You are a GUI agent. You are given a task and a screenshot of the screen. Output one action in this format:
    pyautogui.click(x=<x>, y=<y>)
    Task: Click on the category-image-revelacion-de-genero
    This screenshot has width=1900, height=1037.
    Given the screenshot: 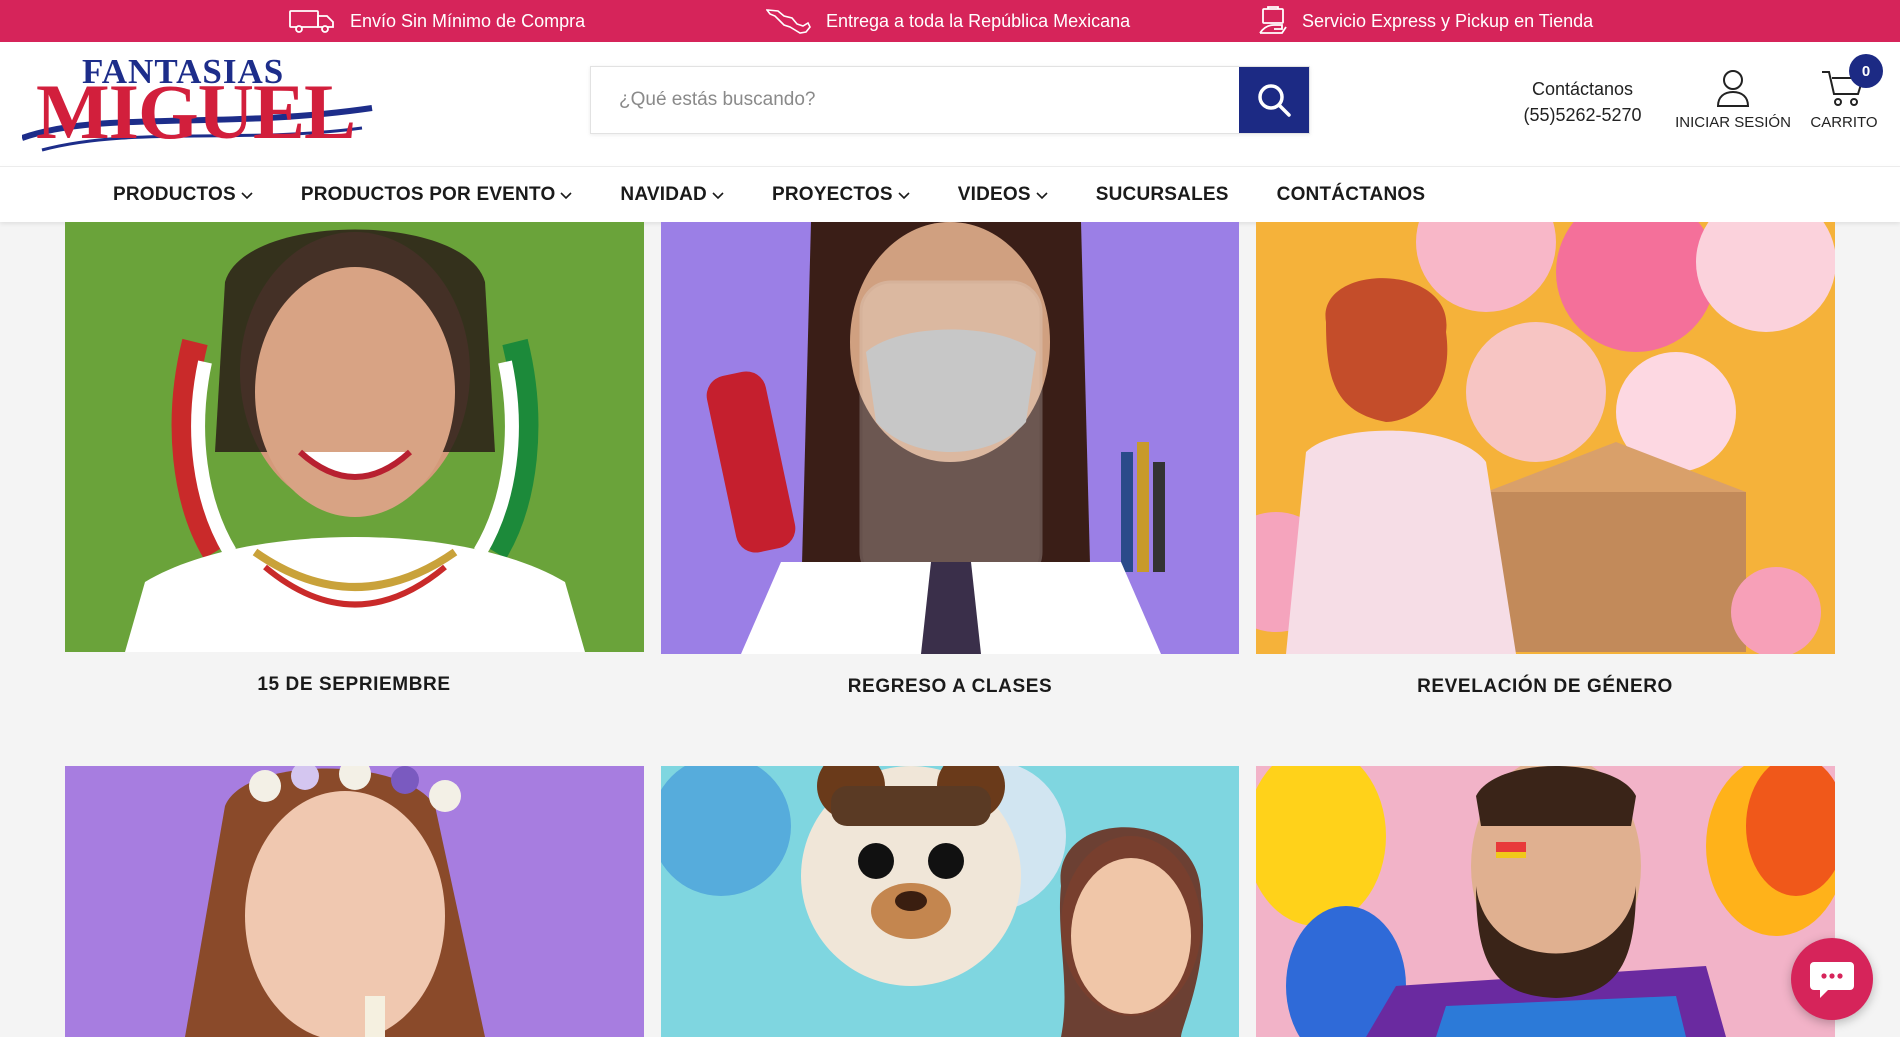 What is the action you would take?
    pyautogui.click(x=1545, y=438)
    